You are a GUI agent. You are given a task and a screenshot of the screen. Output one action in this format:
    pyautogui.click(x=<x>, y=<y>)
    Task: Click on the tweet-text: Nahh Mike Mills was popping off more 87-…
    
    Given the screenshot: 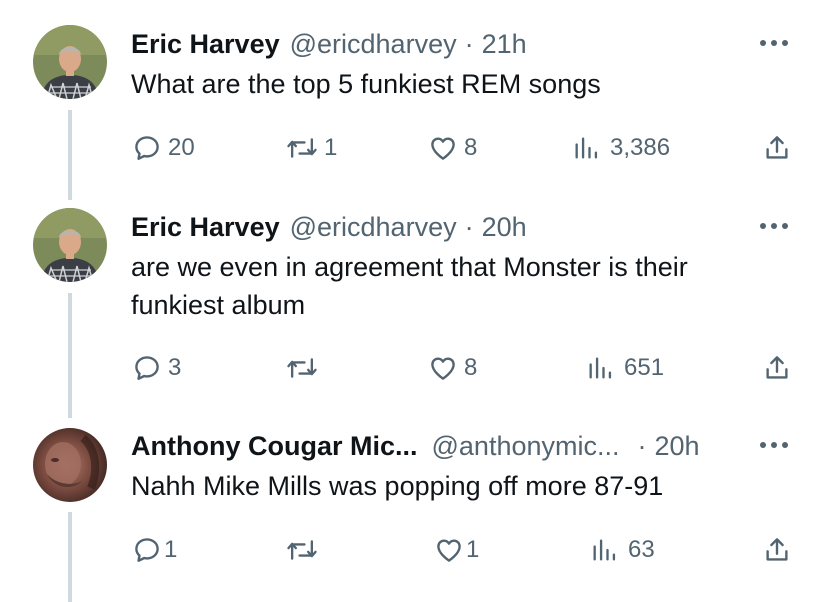 What is the action you would take?
    pyautogui.click(x=397, y=486)
    